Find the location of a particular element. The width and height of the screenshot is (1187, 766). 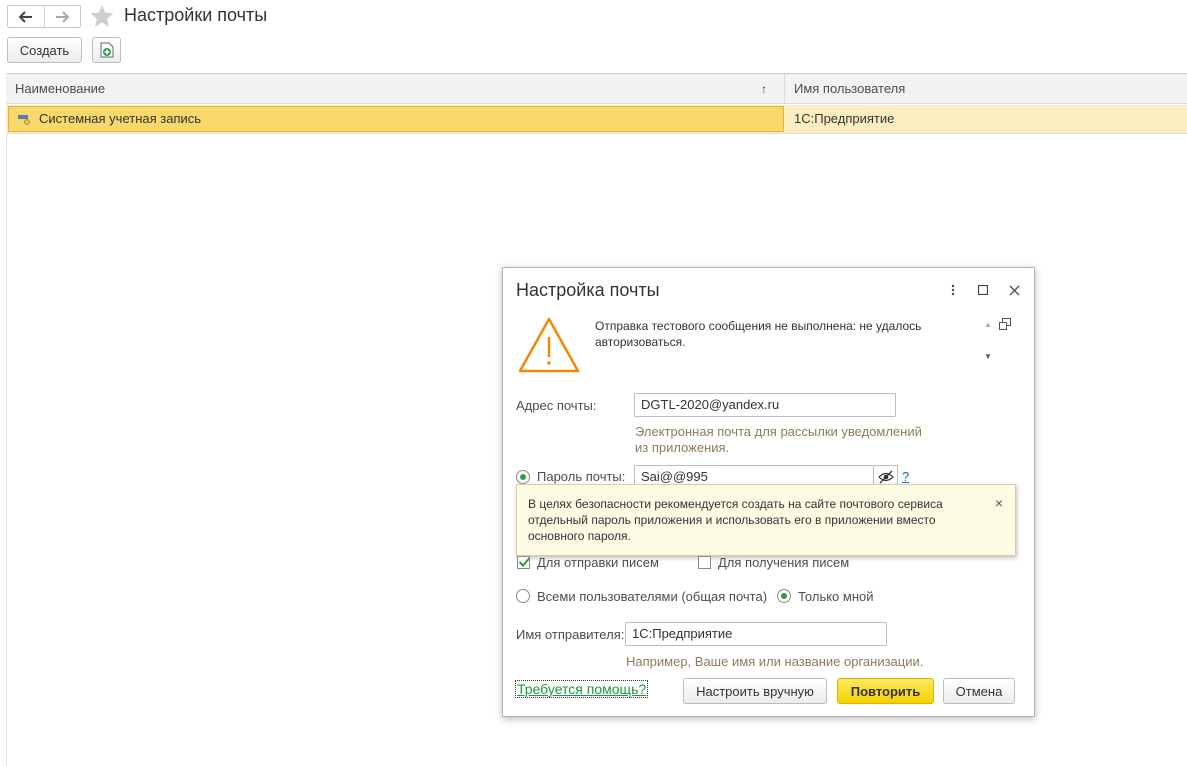

all-users-radio is located at coordinates (523, 596).